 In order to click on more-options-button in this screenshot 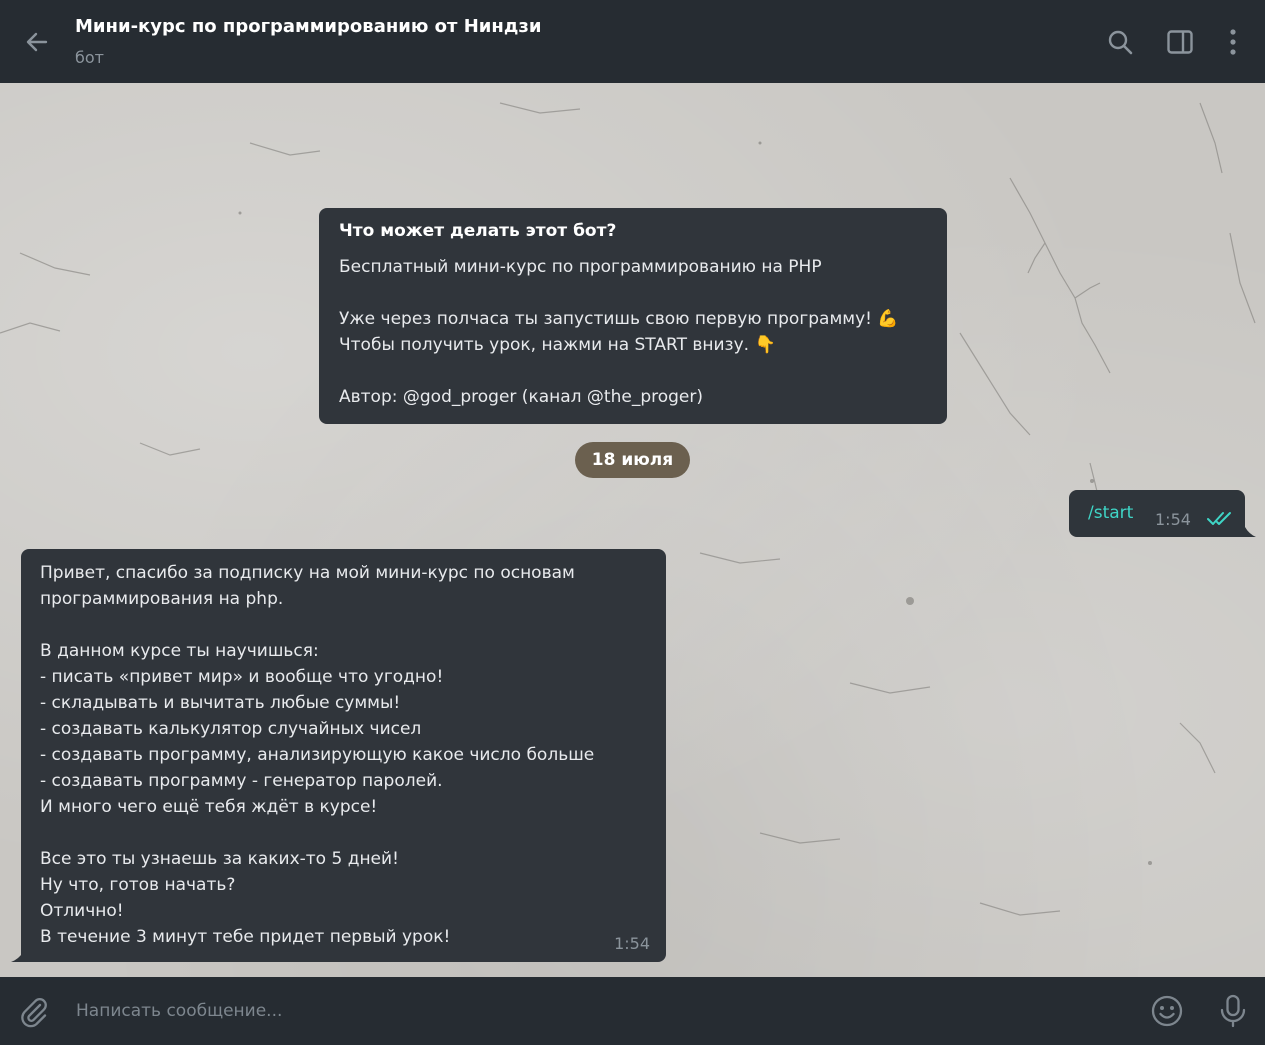, I will do `click(1233, 42)`.